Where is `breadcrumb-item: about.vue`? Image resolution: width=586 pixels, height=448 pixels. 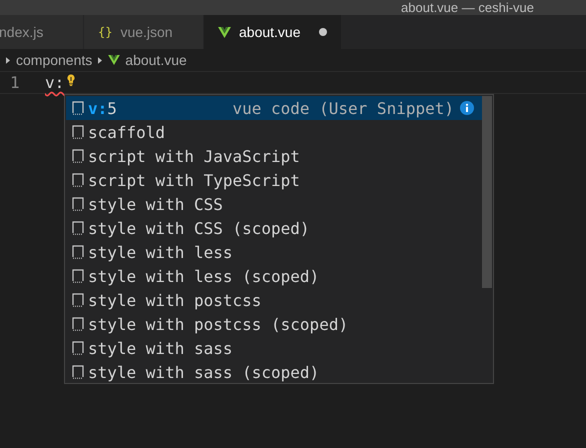 breadcrumb-item: about.vue is located at coordinates (147, 60).